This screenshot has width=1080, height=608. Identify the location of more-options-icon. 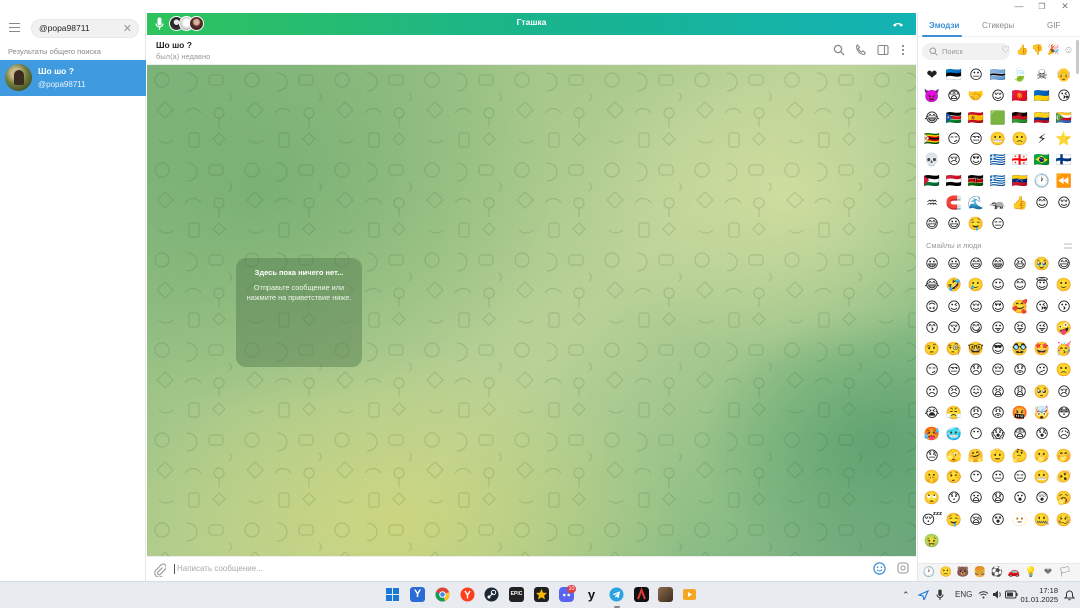
(903, 50).